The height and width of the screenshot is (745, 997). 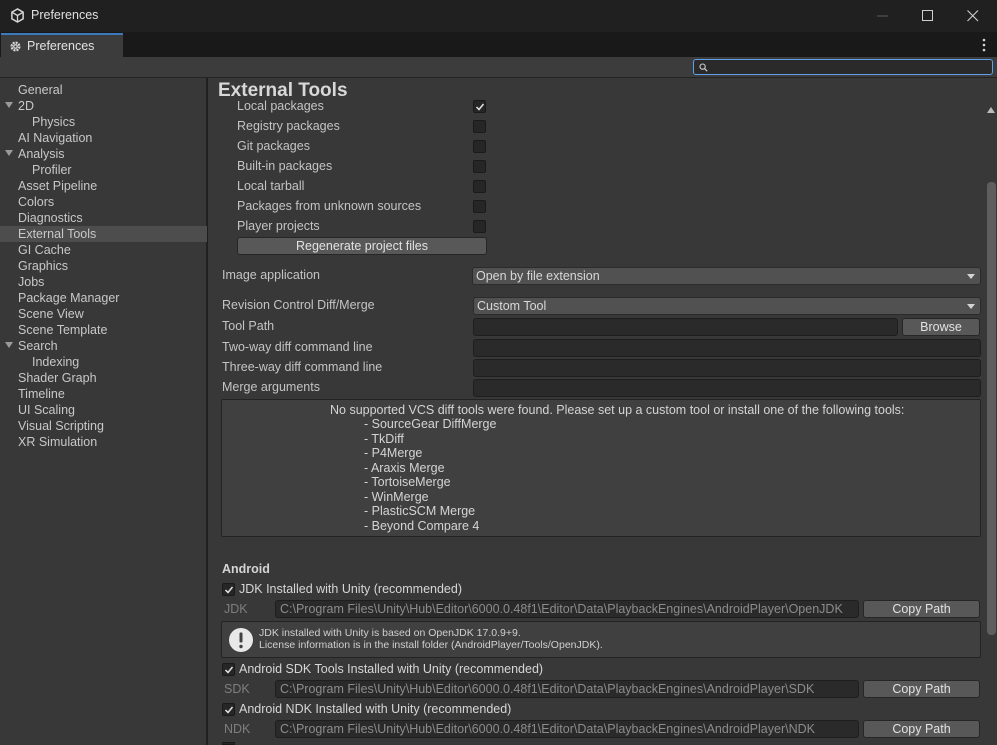 What do you see at coordinates (228, 669) in the screenshot?
I see `sdk-checkbox` at bounding box center [228, 669].